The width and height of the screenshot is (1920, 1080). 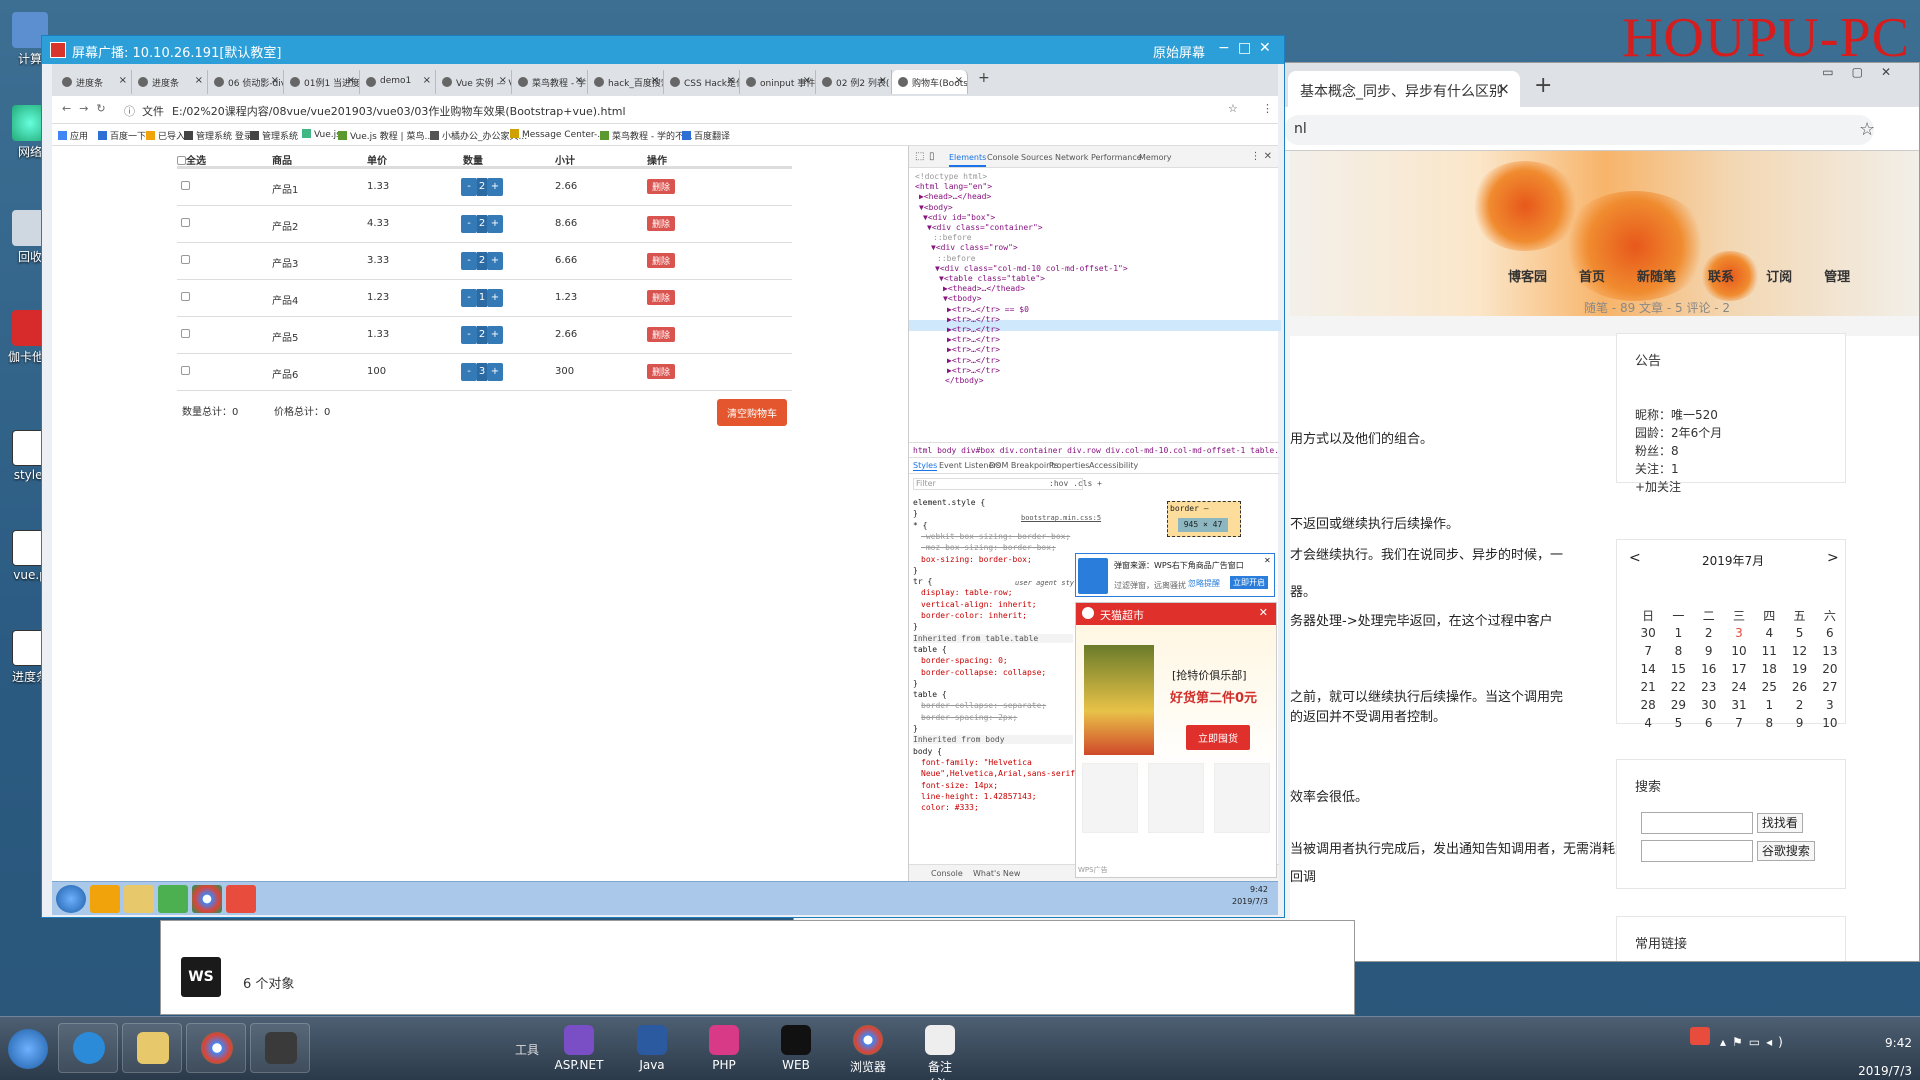 I want to click on calendar-day: 13, so click(x=1830, y=651).